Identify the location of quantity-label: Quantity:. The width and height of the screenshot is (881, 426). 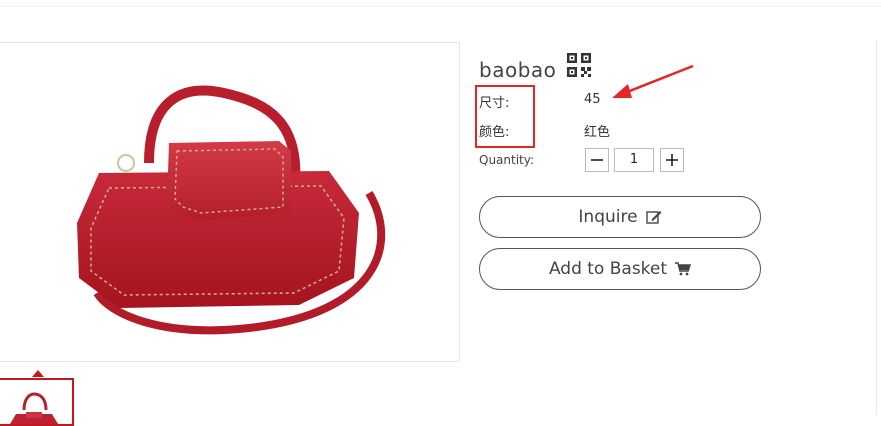
(507, 160).